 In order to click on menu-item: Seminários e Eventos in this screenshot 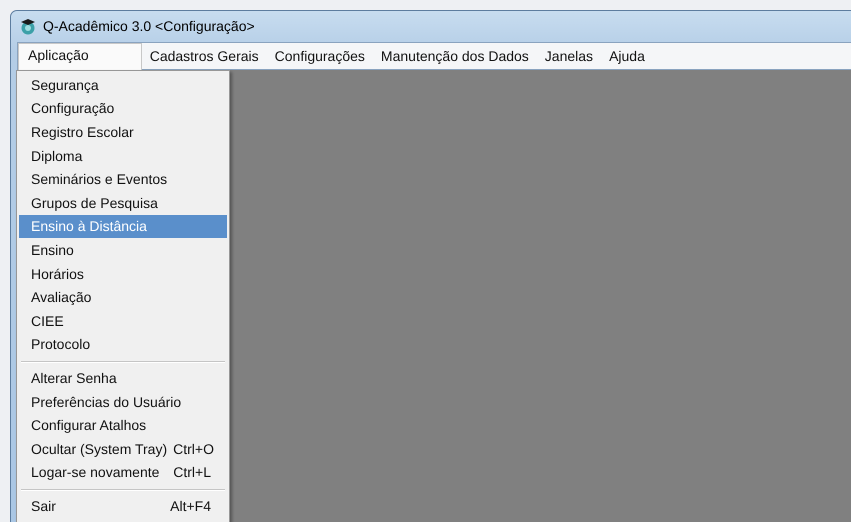, I will do `click(123, 179)`.